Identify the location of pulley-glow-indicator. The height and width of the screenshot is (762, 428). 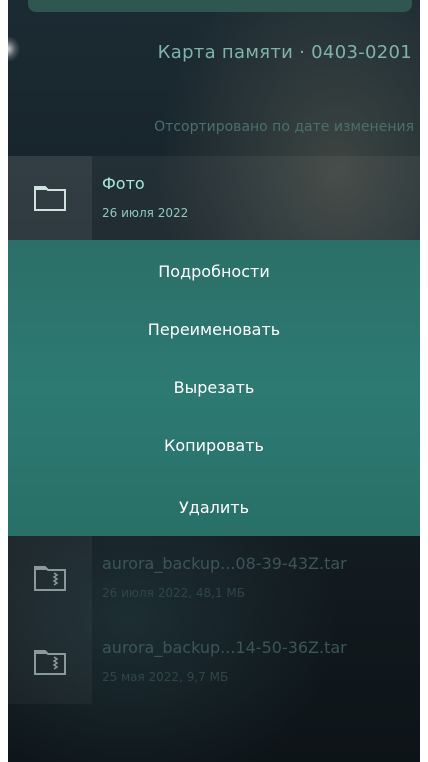
(14, 49).